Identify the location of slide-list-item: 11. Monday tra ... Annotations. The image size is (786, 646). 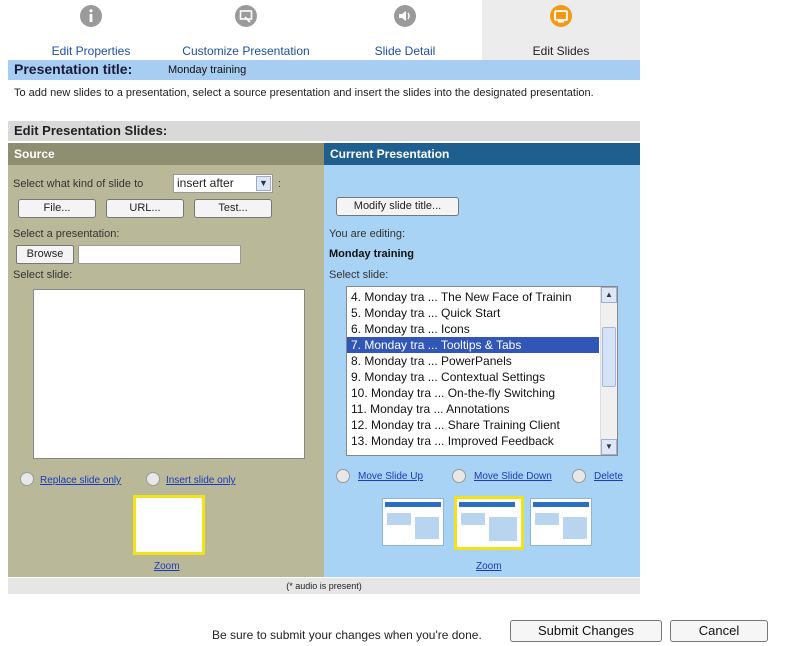
(473, 409).